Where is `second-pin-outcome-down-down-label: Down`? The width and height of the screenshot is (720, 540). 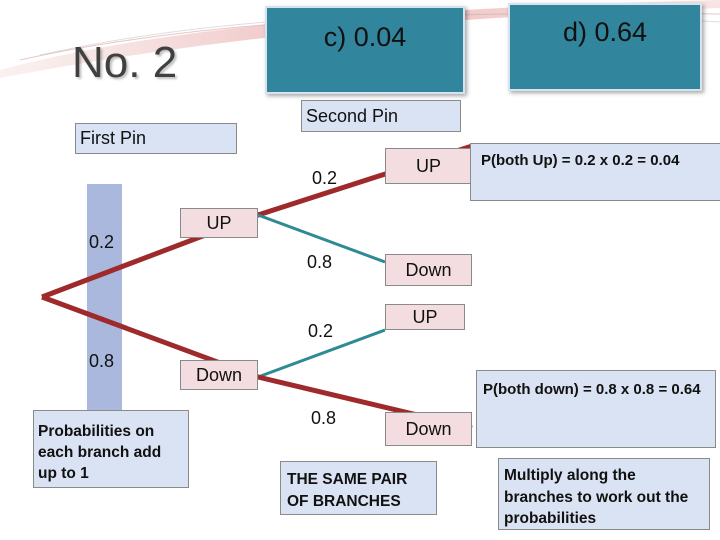 second-pin-outcome-down-down-label: Down is located at coordinates (428, 428).